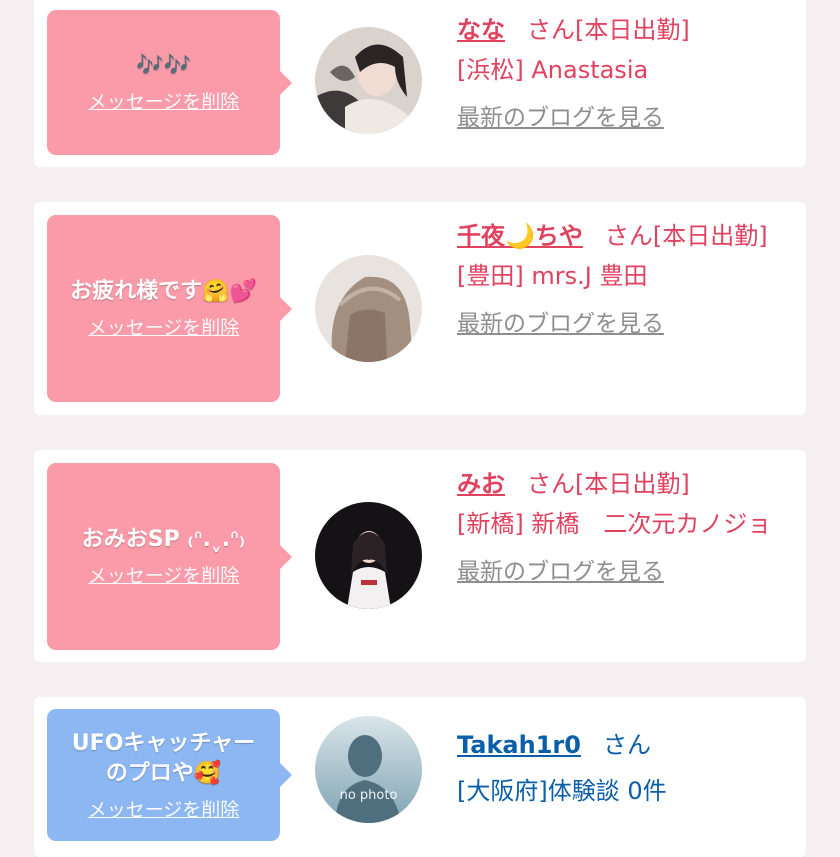 This screenshot has width=840, height=857. Describe the element at coordinates (562, 791) in the screenshot. I see `review-info: [大阪府]体験談 0件` at that location.